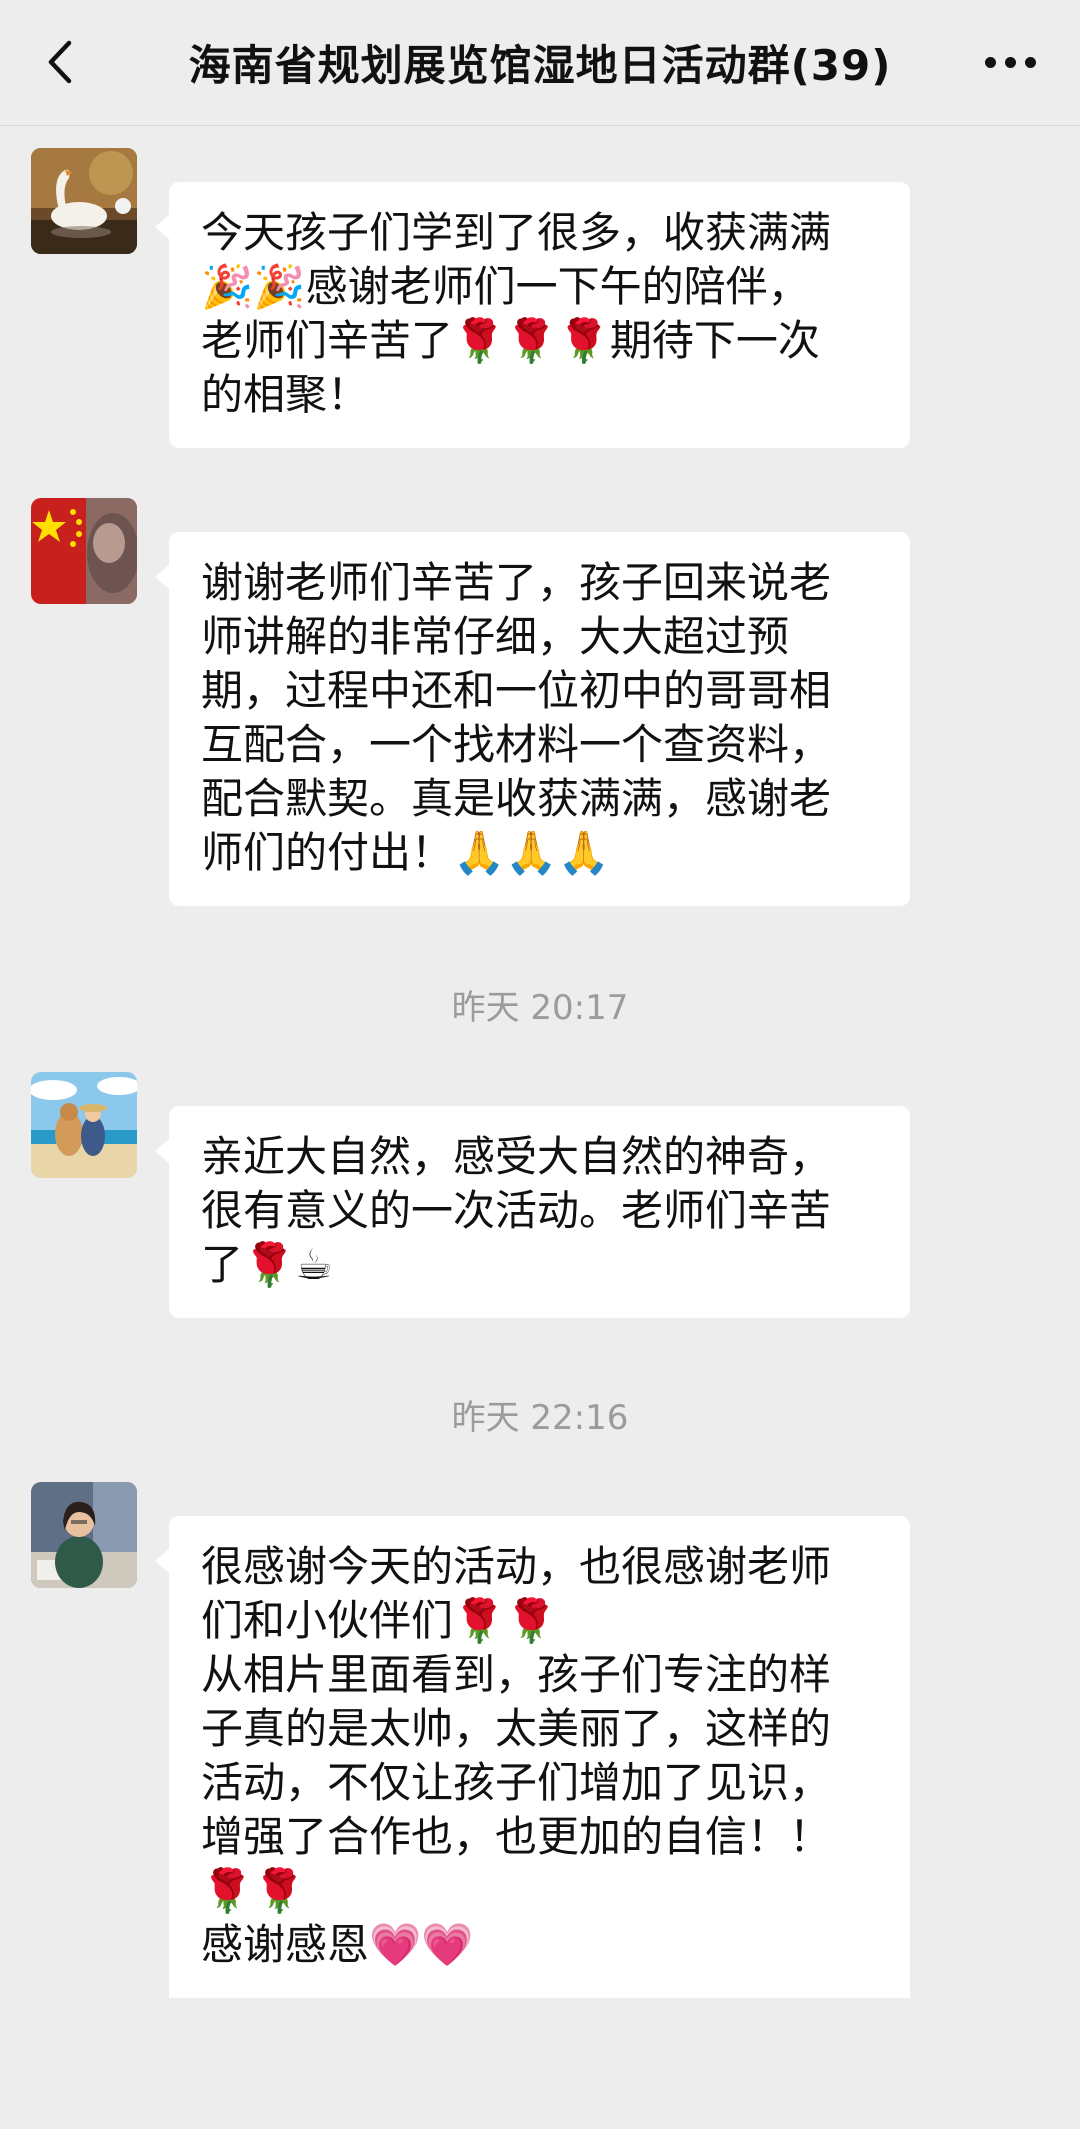 The image size is (1080, 2129). I want to click on message-line: 互配合，一个找材料一个查资料，, so click(516, 744).